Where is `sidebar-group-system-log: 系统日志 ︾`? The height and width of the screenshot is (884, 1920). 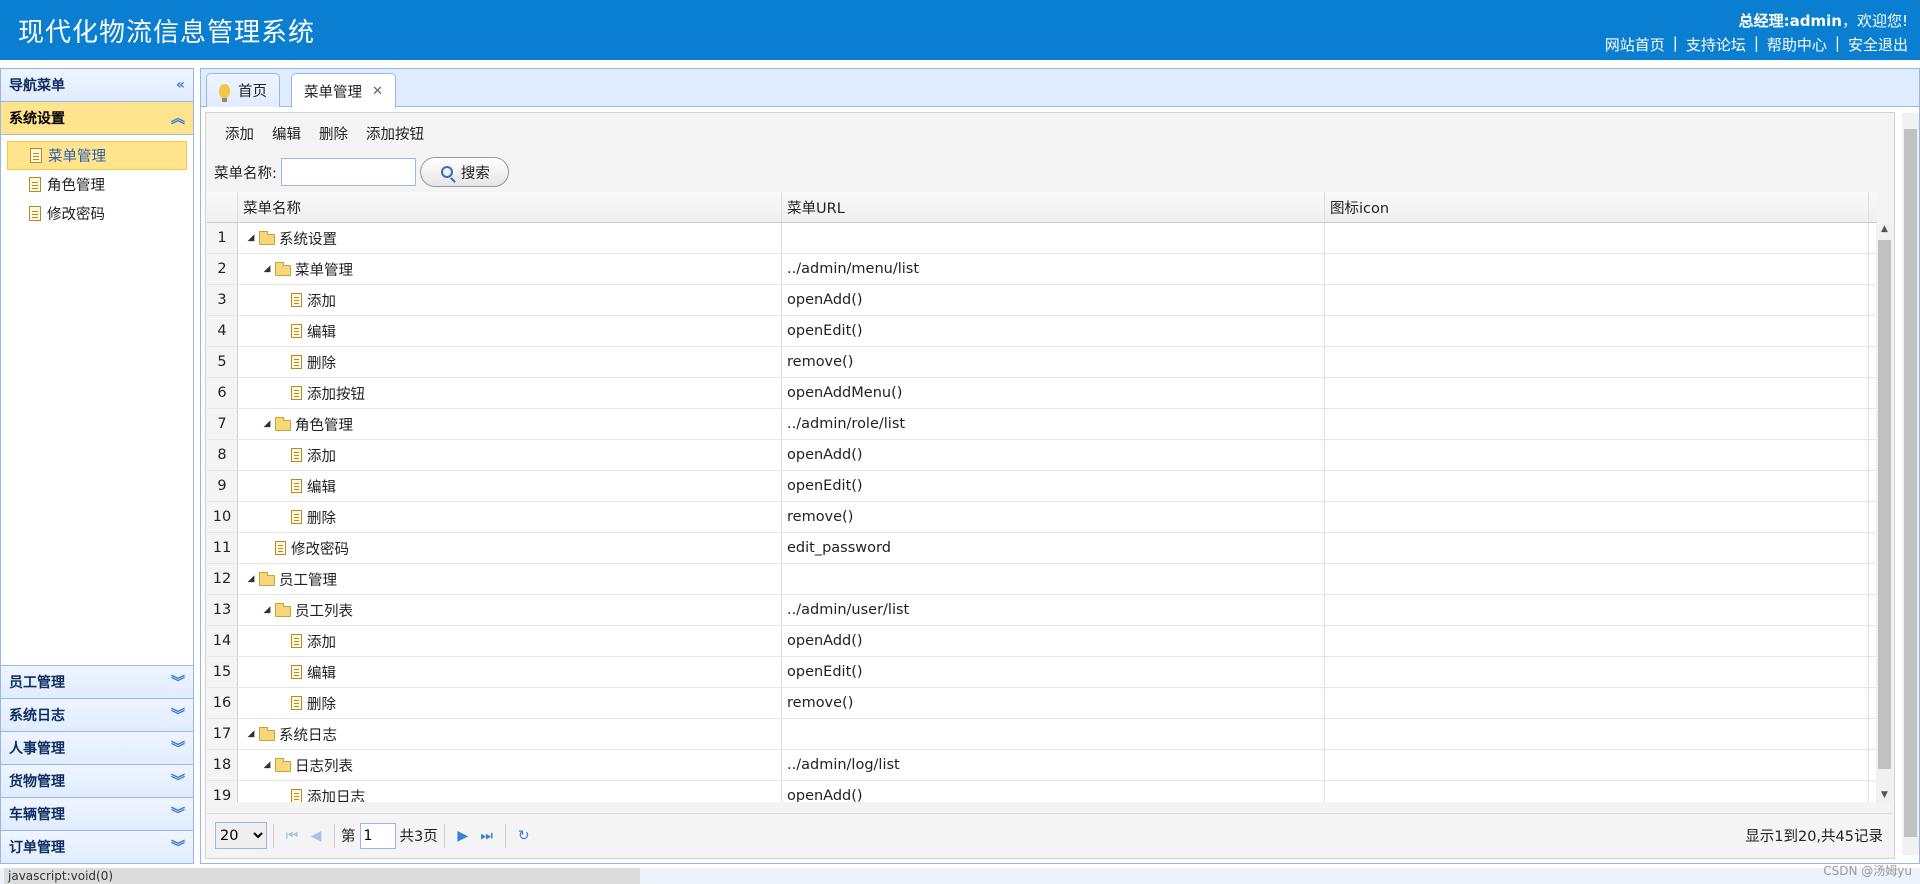
sidebar-group-system-log: 系统日志 ︾ is located at coordinates (97, 714).